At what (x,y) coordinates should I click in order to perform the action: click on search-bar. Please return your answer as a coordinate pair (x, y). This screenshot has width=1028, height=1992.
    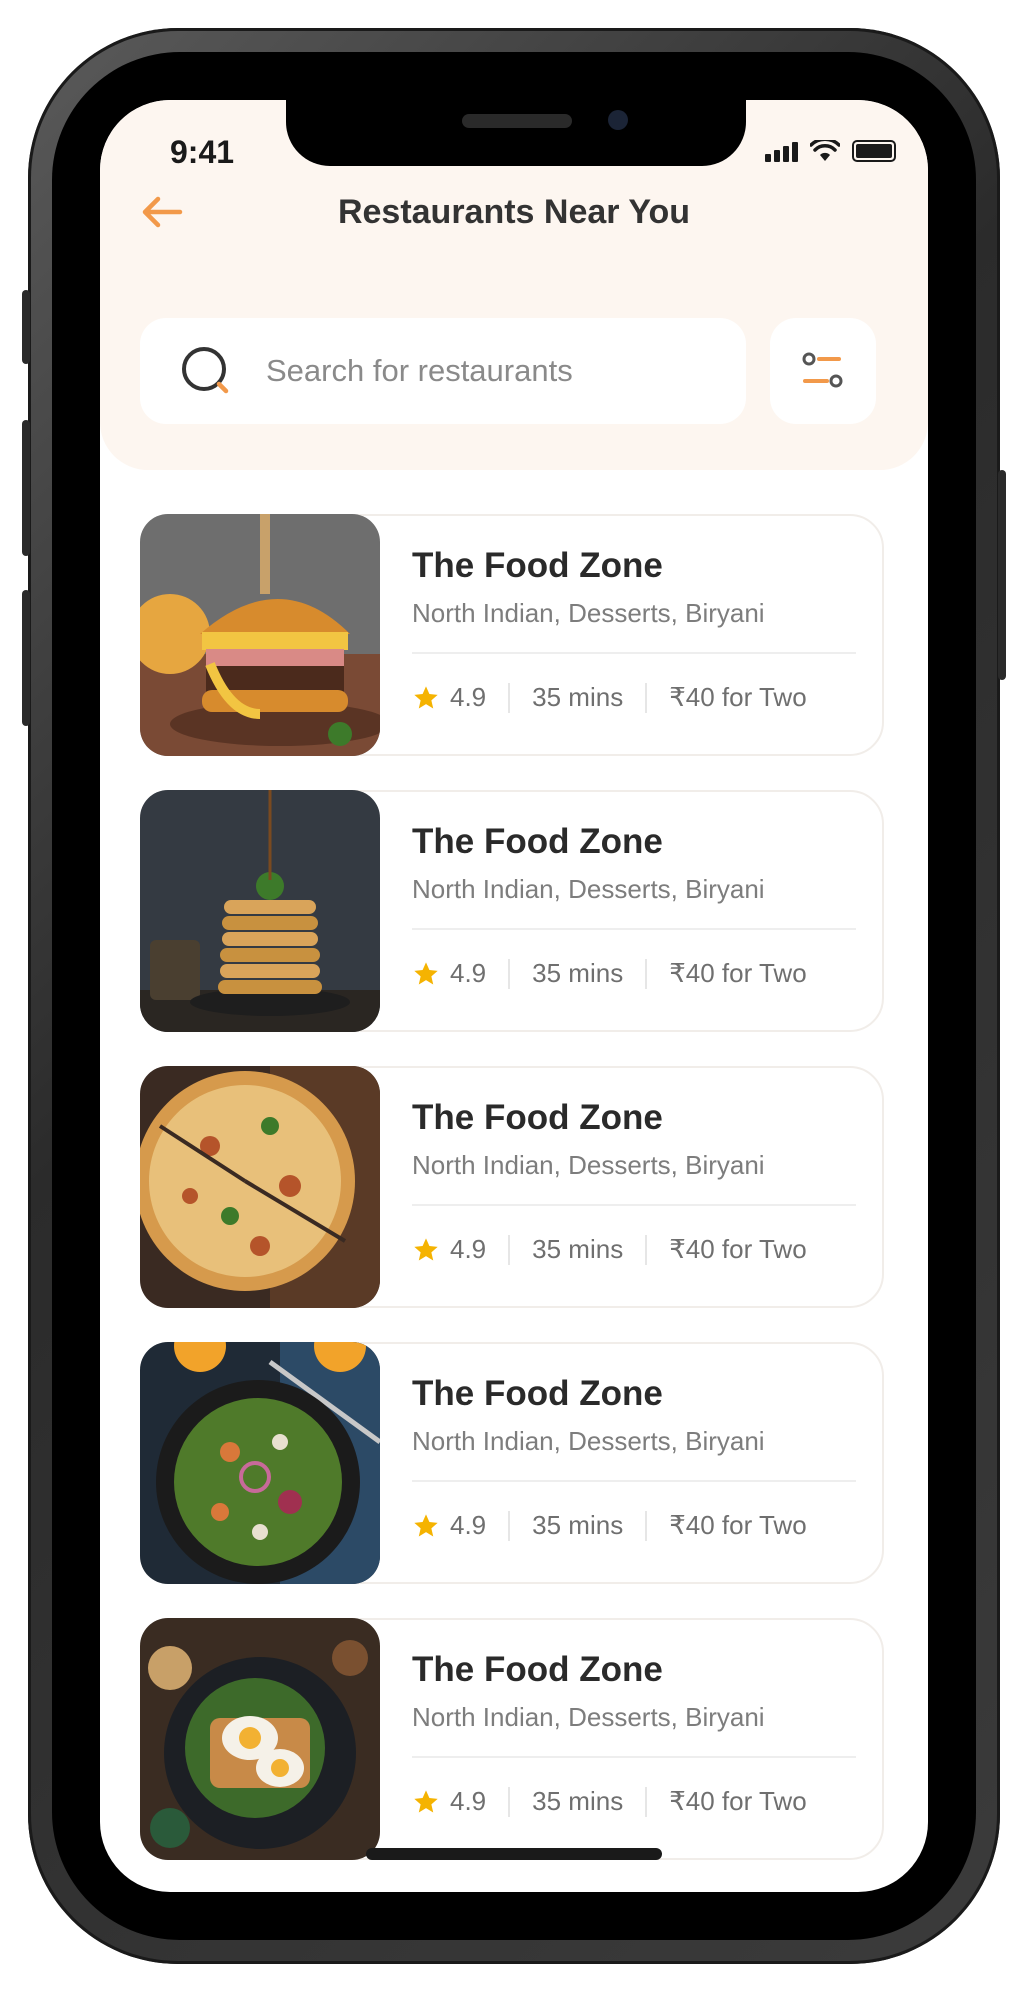
    Looking at the image, I should click on (443, 371).